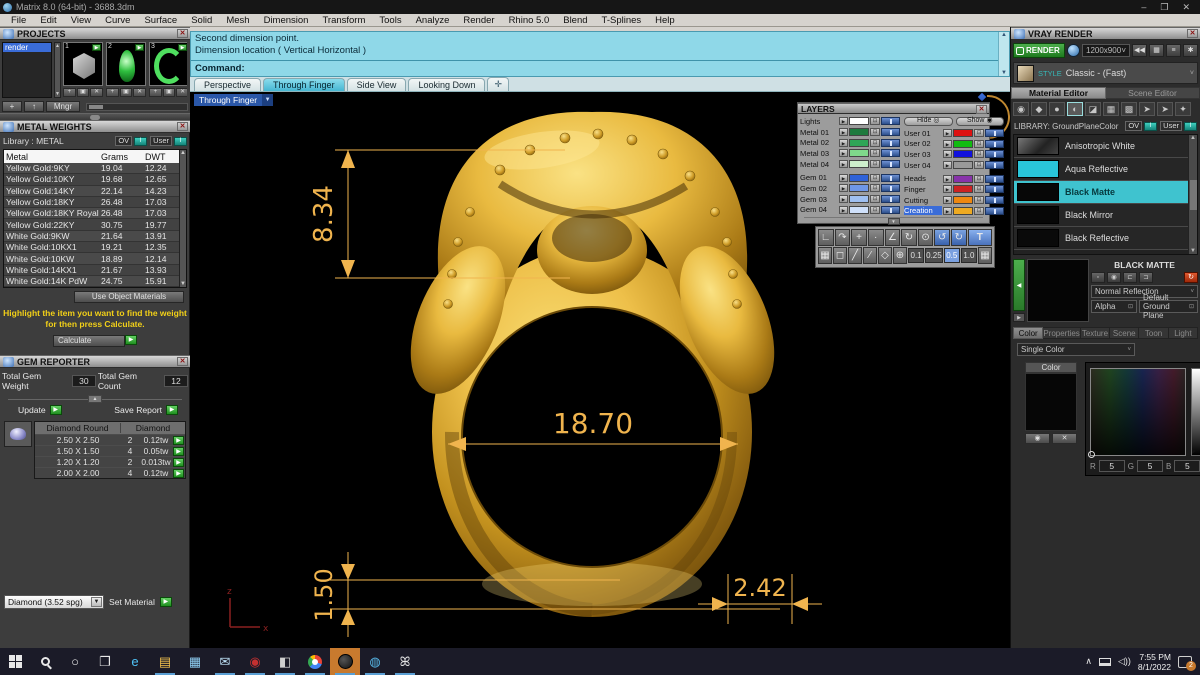 This screenshot has width=1200, height=675. Describe the element at coordinates (1076, 349) in the screenshot. I see `color-mode-dropdown: Single Color ˅` at that location.